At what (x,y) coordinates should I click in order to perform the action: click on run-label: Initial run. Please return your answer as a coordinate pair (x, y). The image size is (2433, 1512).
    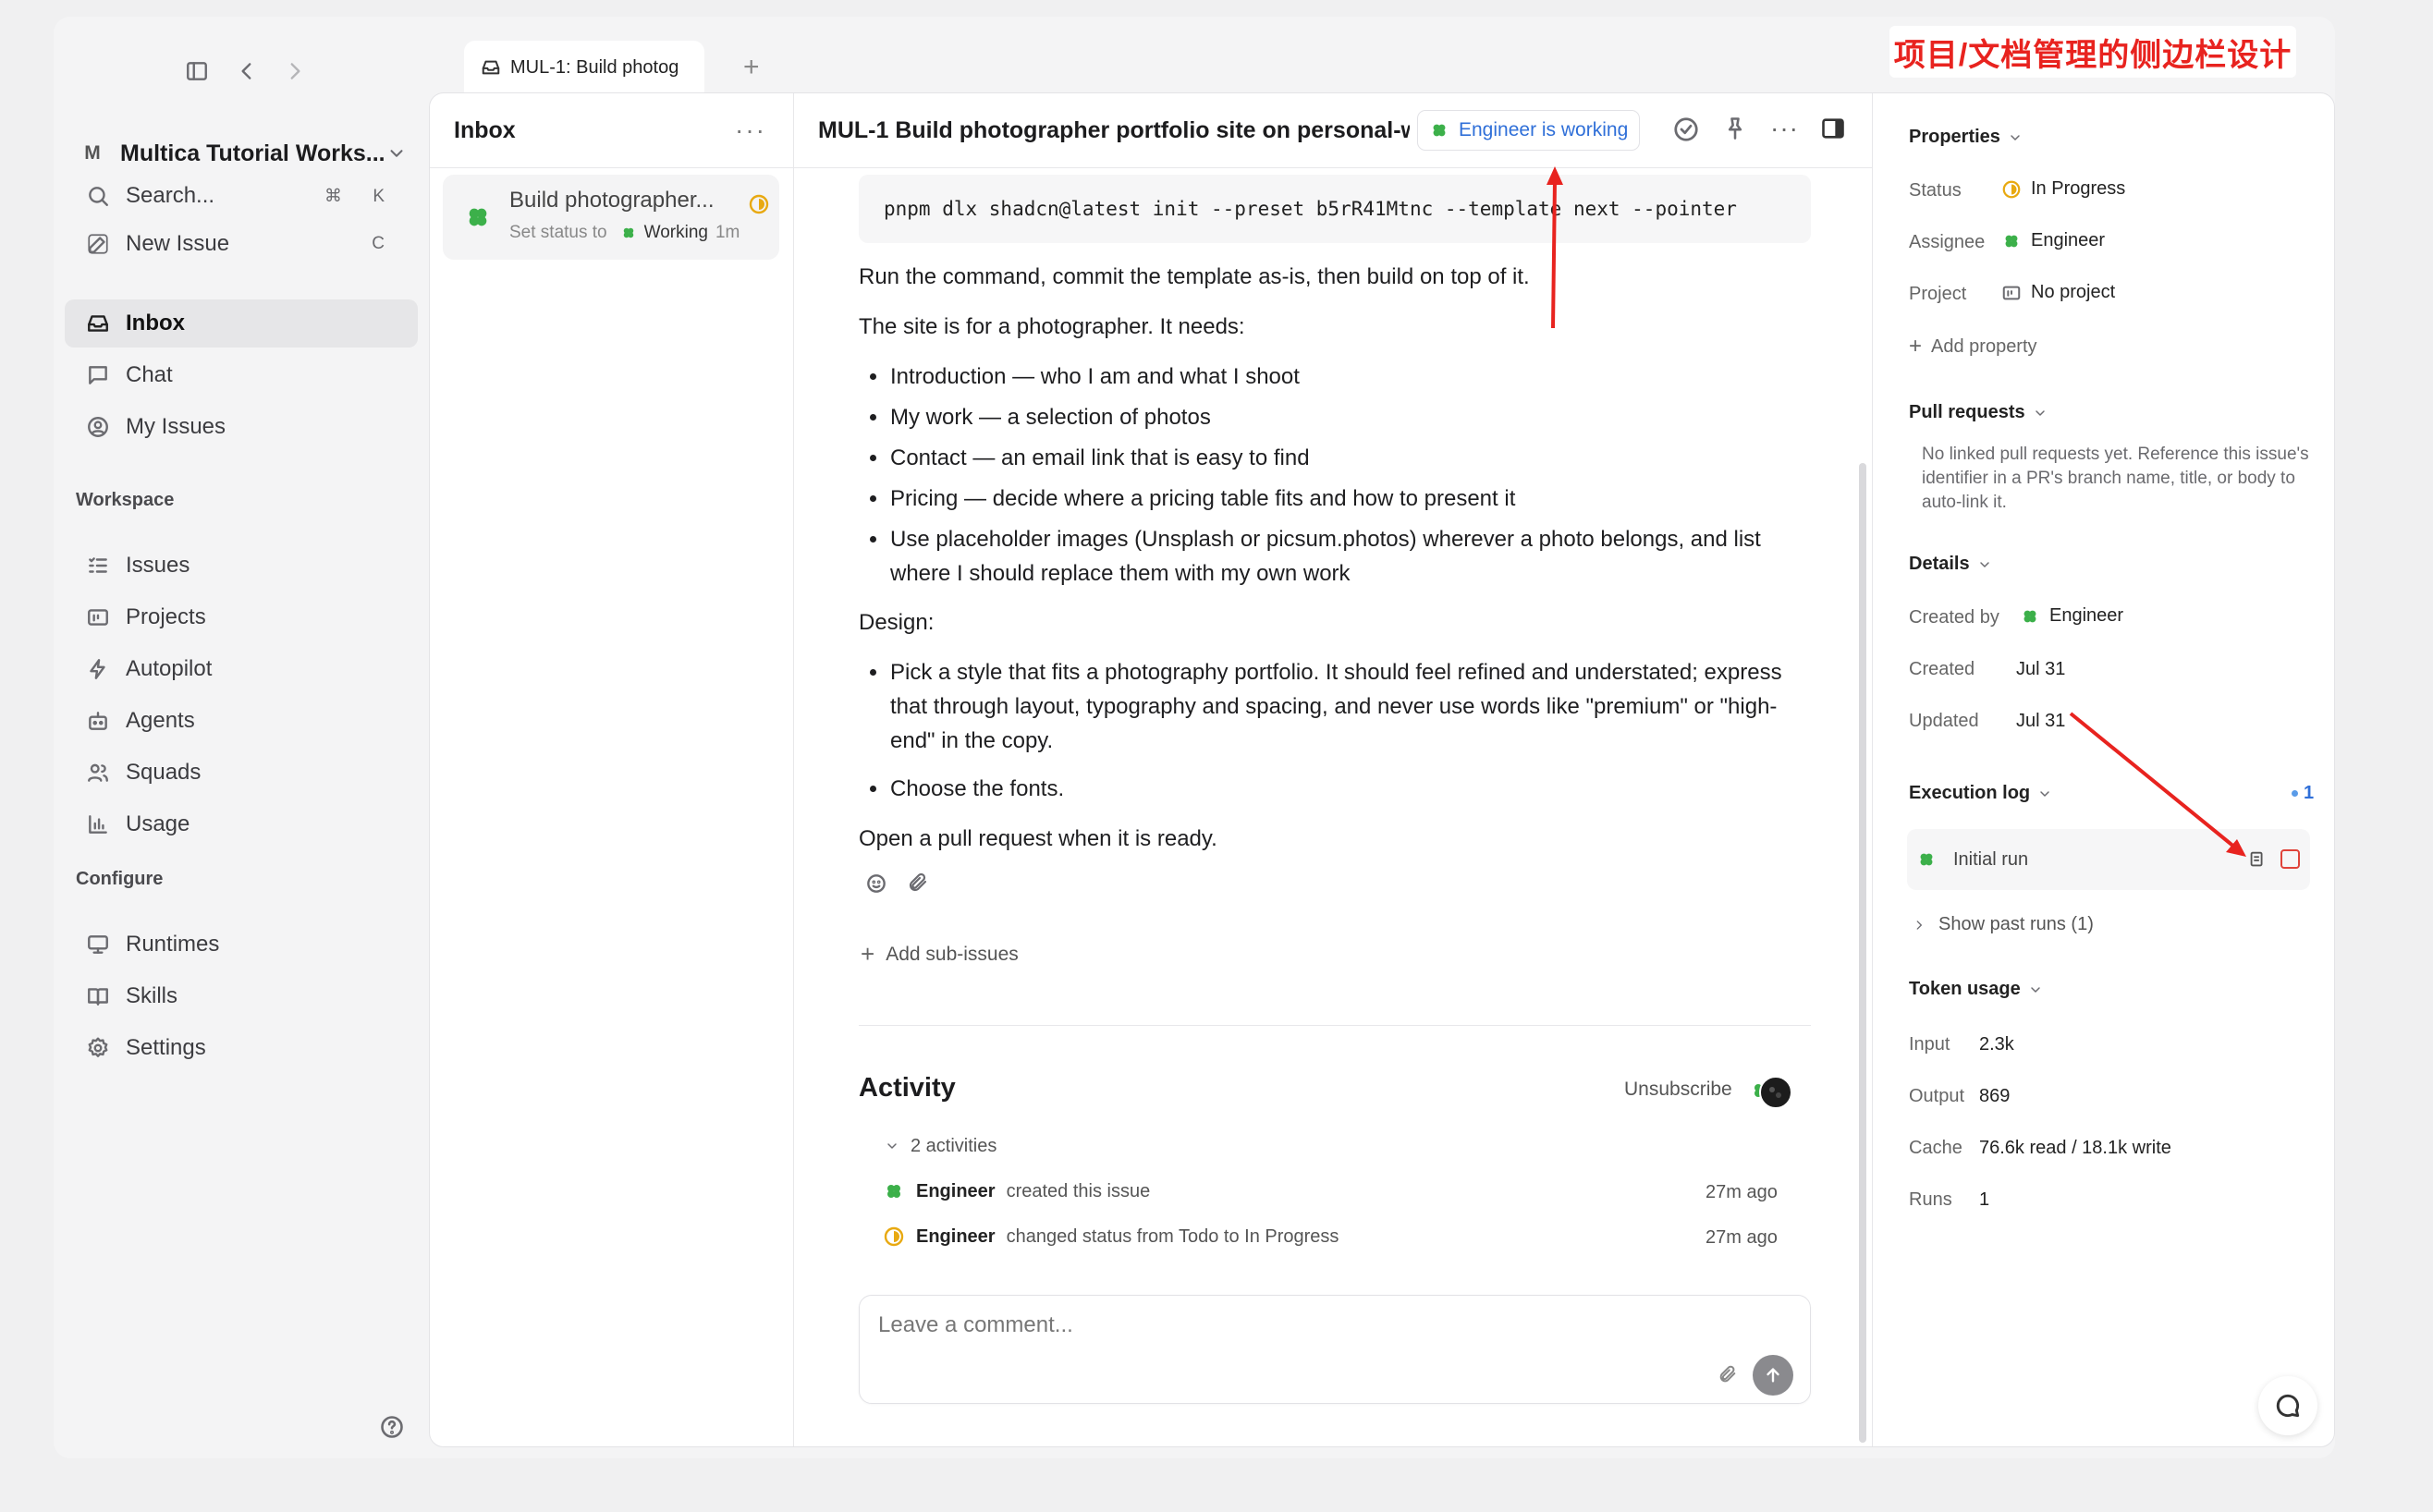
    Looking at the image, I should click on (1991, 860).